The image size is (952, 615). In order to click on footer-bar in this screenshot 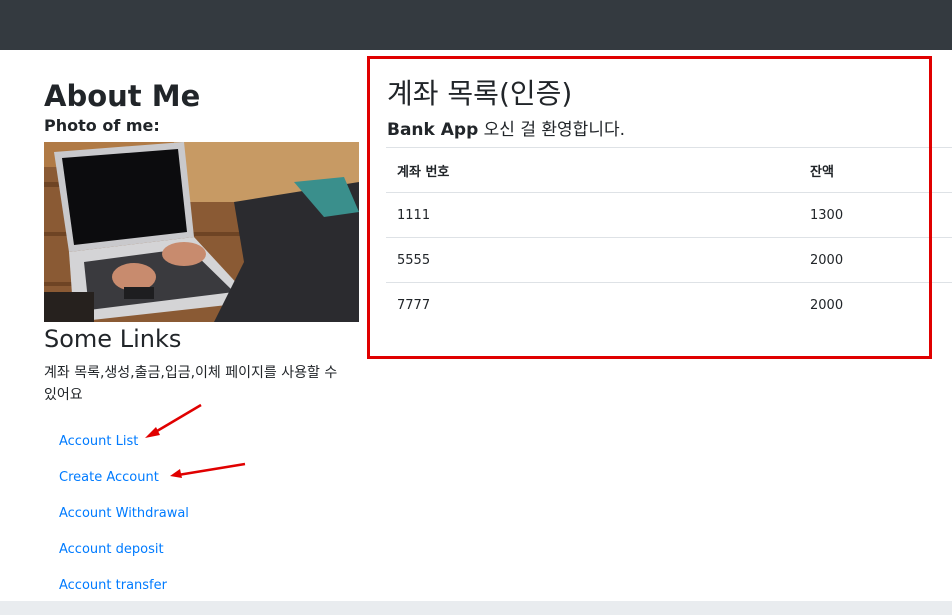, I will do `click(476, 608)`.